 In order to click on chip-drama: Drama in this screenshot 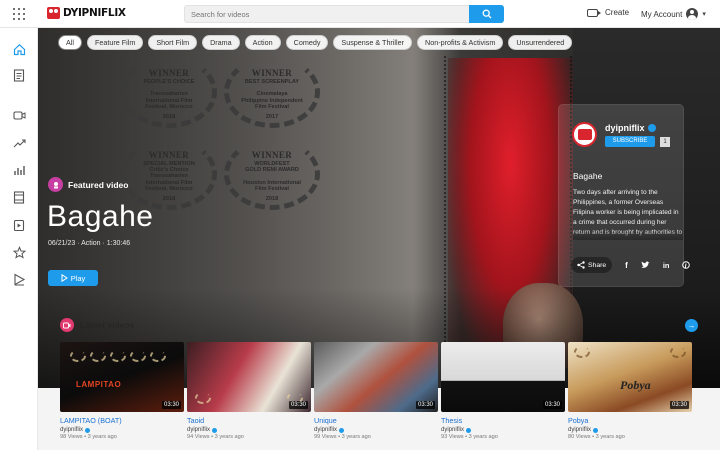, I will do `click(221, 42)`.